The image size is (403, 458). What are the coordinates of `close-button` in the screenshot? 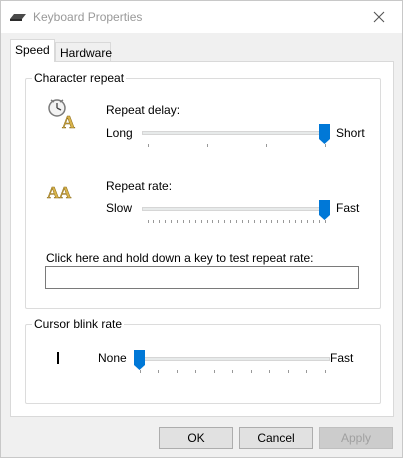 It's located at (379, 17).